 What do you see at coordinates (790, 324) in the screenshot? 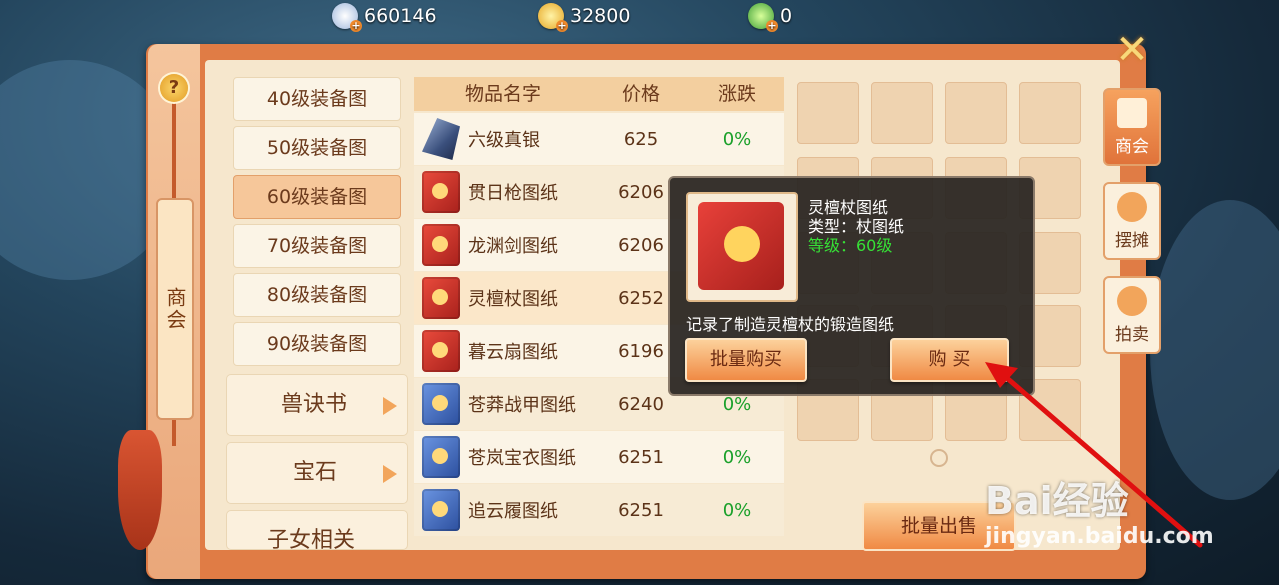
I see `tooltip-description: 记录了制造灵檀杖的锻造图纸` at bounding box center [790, 324].